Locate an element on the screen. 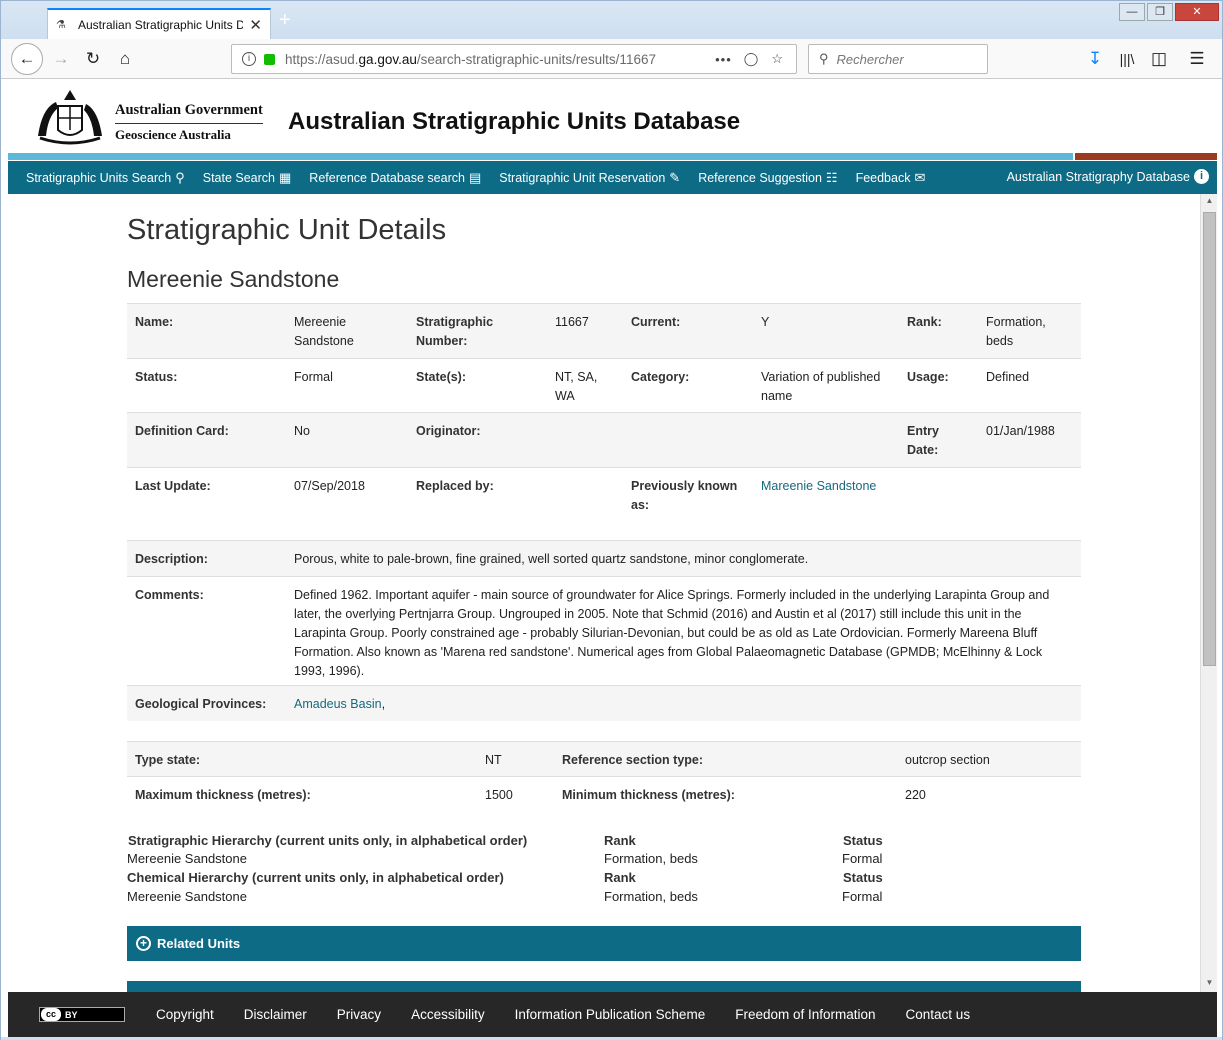  last-update-value: 07/Sep/2018 is located at coordinates (329, 486).